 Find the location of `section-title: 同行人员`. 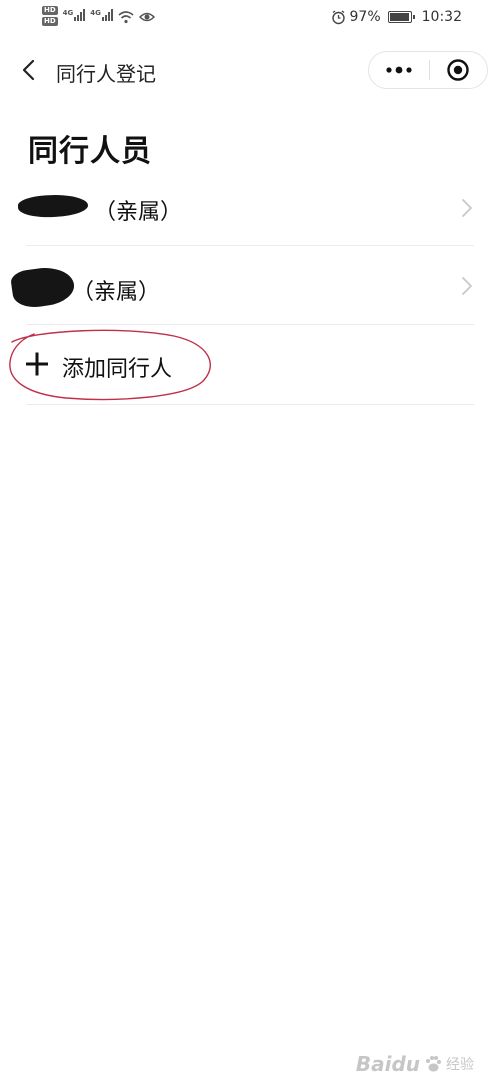

section-title: 同行人员 is located at coordinates (90, 151).